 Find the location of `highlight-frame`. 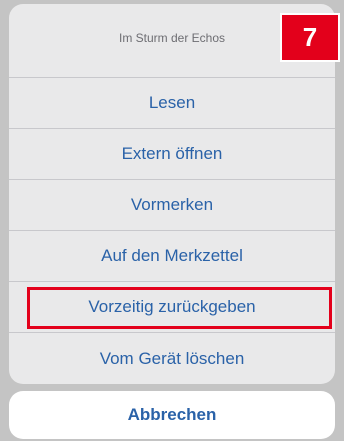

highlight-frame is located at coordinates (179, 308).